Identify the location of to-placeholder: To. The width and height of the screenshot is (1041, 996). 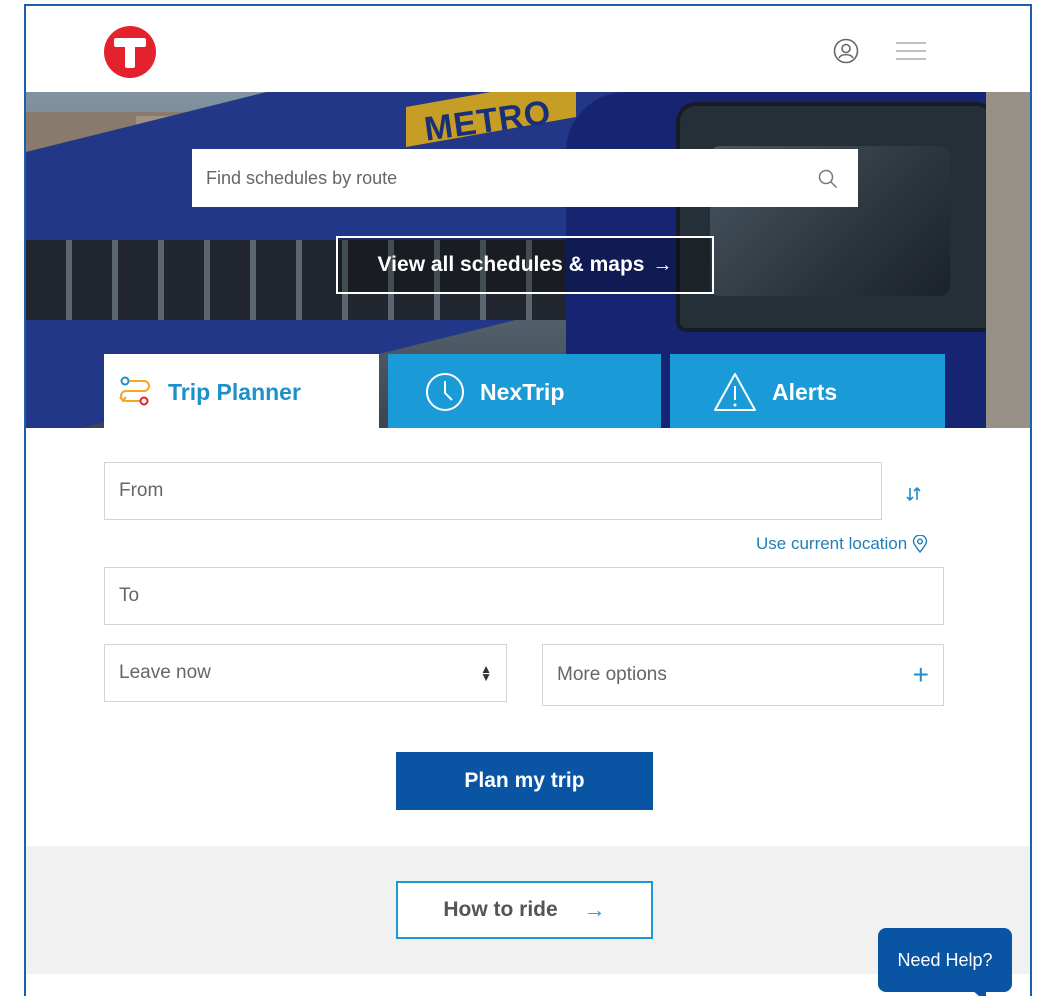
(129, 595).